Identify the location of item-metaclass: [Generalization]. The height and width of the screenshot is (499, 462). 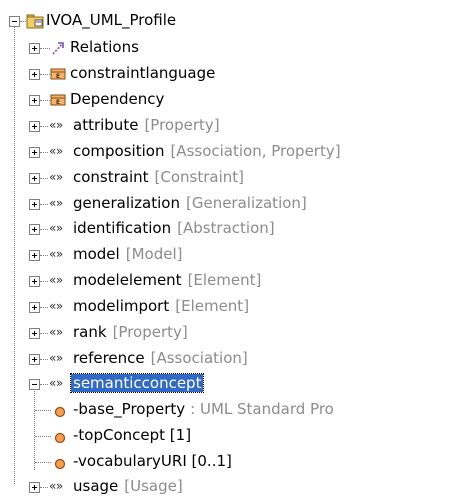
(246, 203).